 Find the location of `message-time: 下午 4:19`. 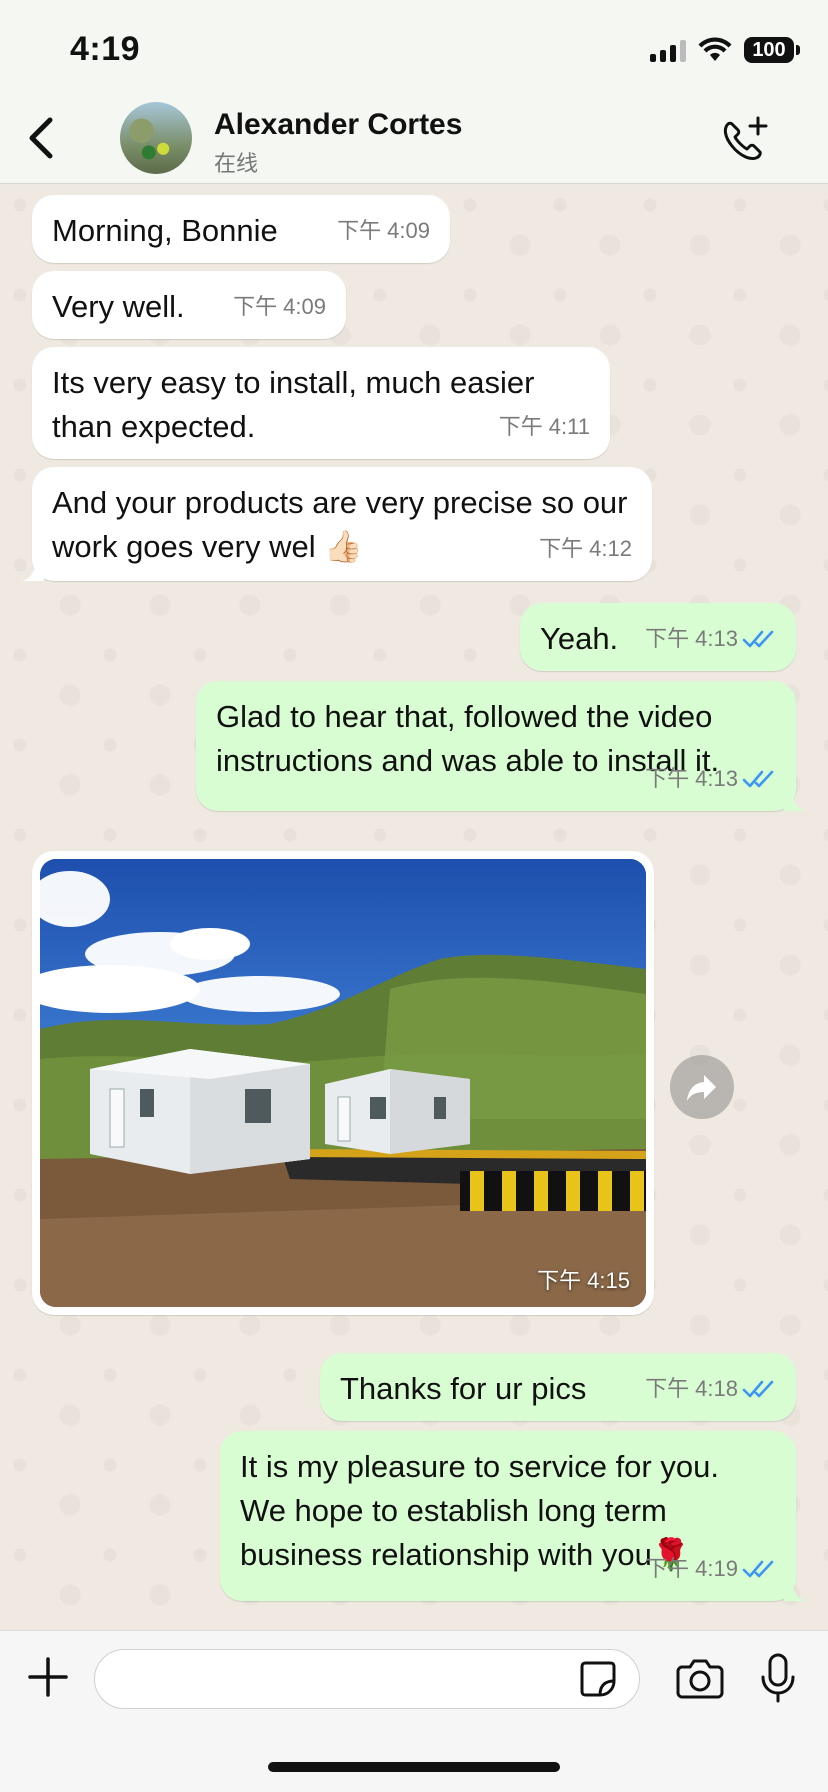

message-time: 下午 4:19 is located at coordinates (710, 1569).